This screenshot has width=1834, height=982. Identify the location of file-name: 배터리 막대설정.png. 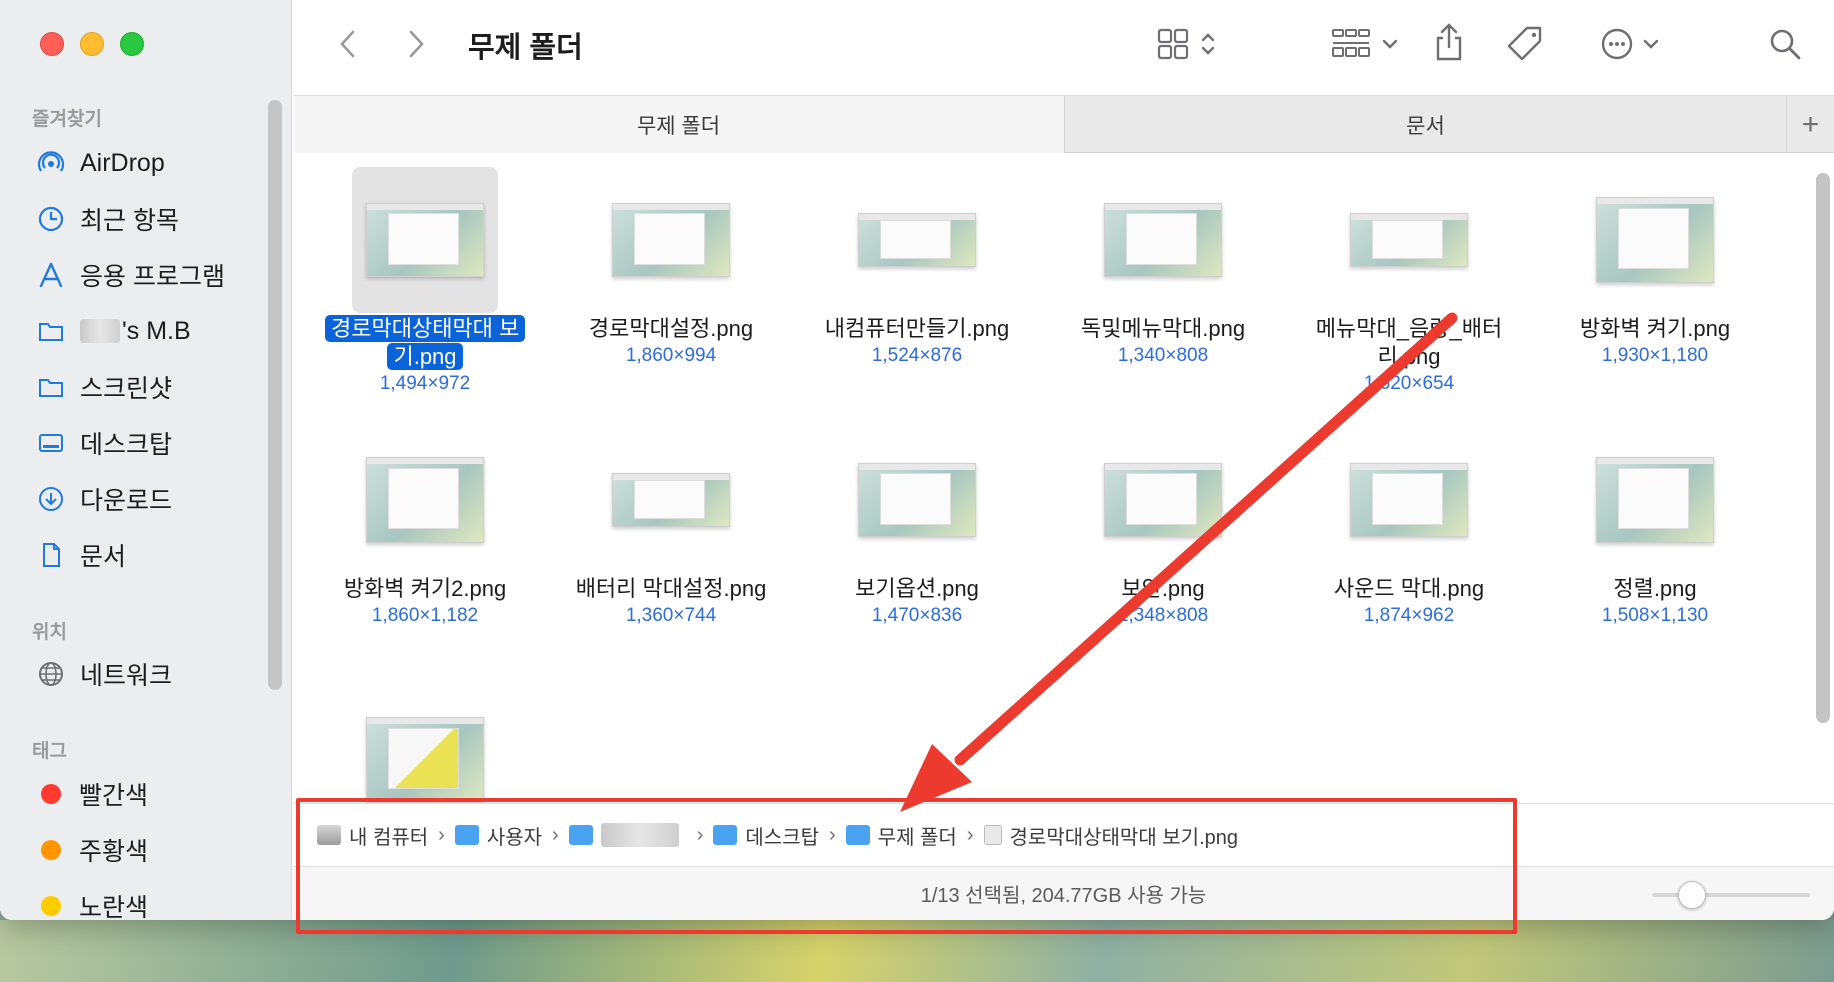
(671, 589).